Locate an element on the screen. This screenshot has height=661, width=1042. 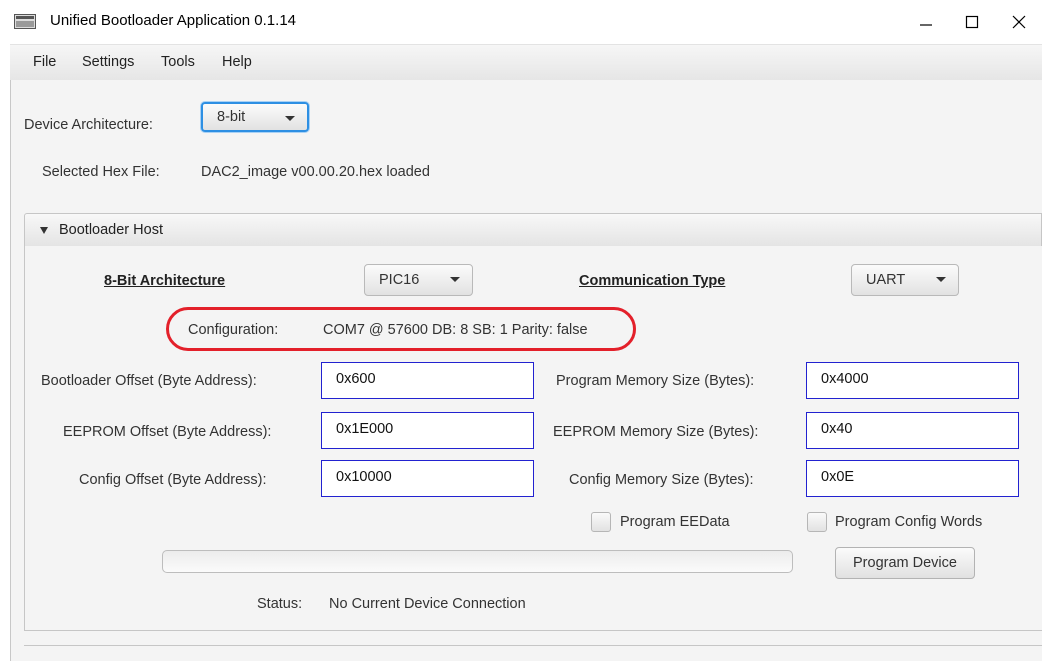
app-window-icon is located at coordinates (25, 21).